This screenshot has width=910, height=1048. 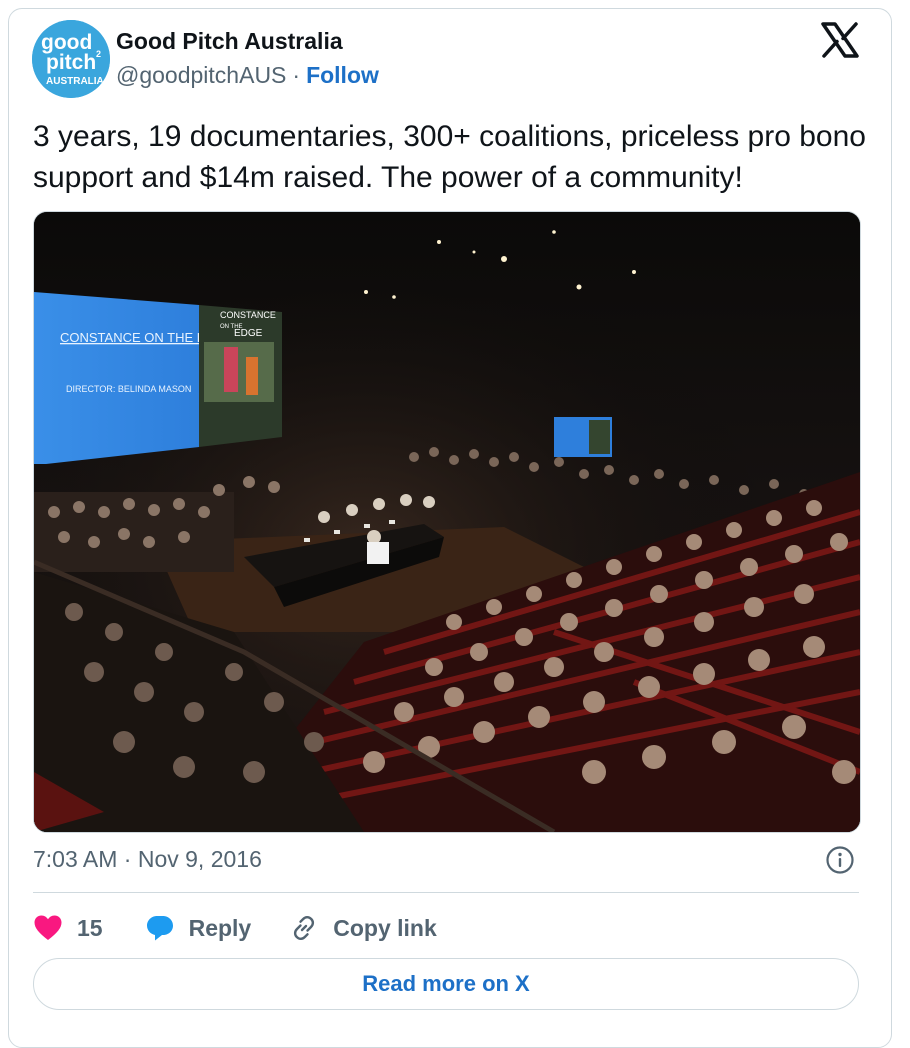 What do you see at coordinates (75, 81) in the screenshot?
I see `avatar-text-australia: AUSTRALIA` at bounding box center [75, 81].